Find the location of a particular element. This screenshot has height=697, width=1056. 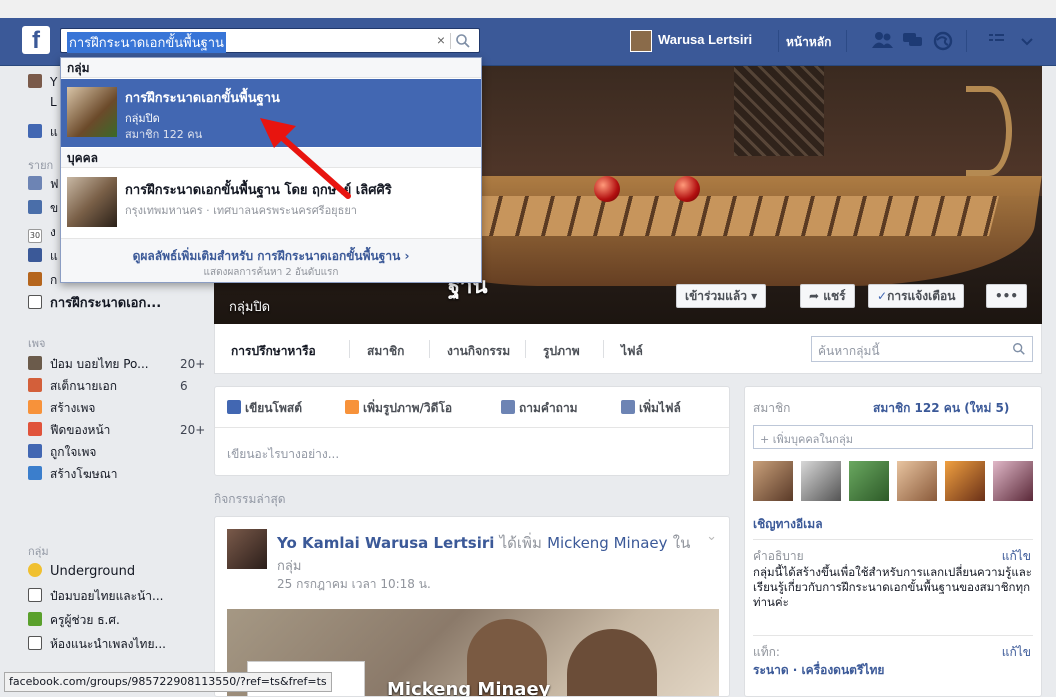

sidebar-like-pages: ถูกใจเพจ is located at coordinates (62, 452).